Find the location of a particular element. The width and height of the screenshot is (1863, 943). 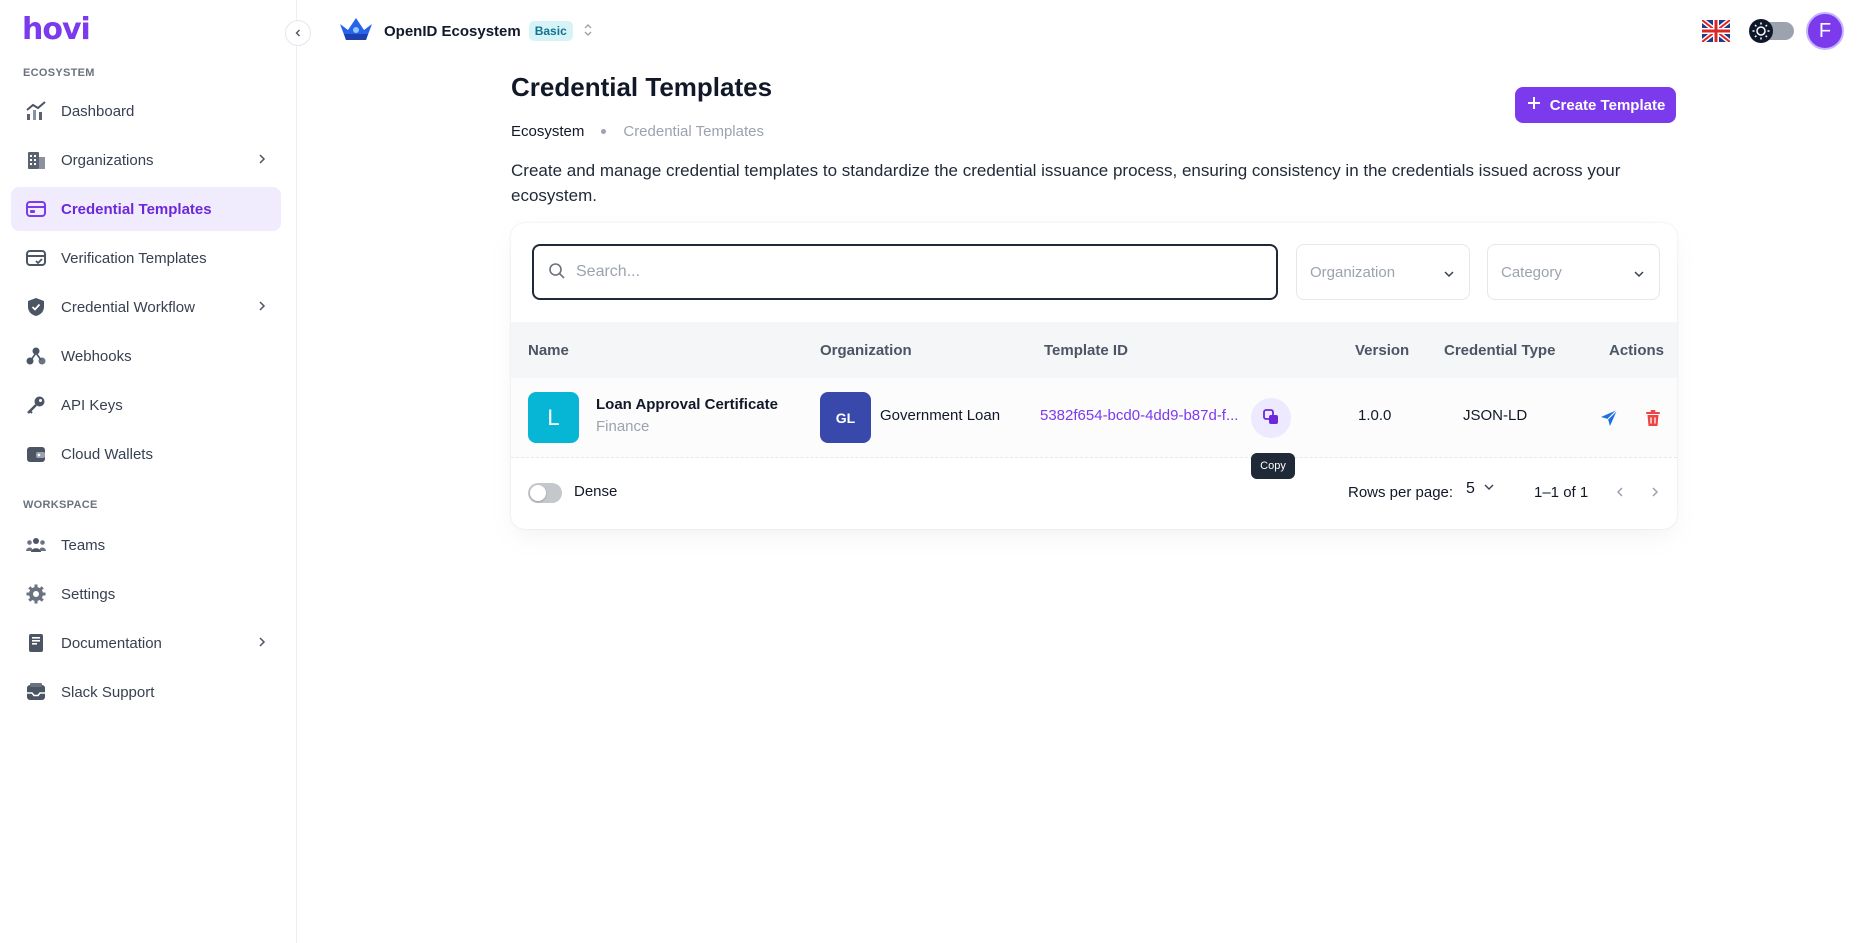

column-header-organization: Organization is located at coordinates (866, 350).